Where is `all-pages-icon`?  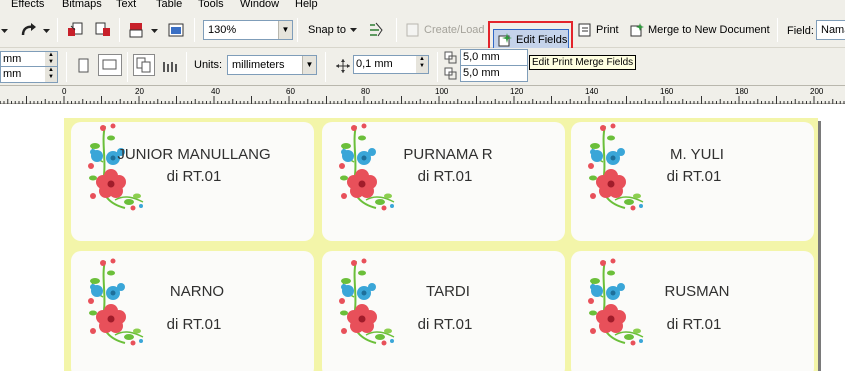 all-pages-icon is located at coordinates (143, 65).